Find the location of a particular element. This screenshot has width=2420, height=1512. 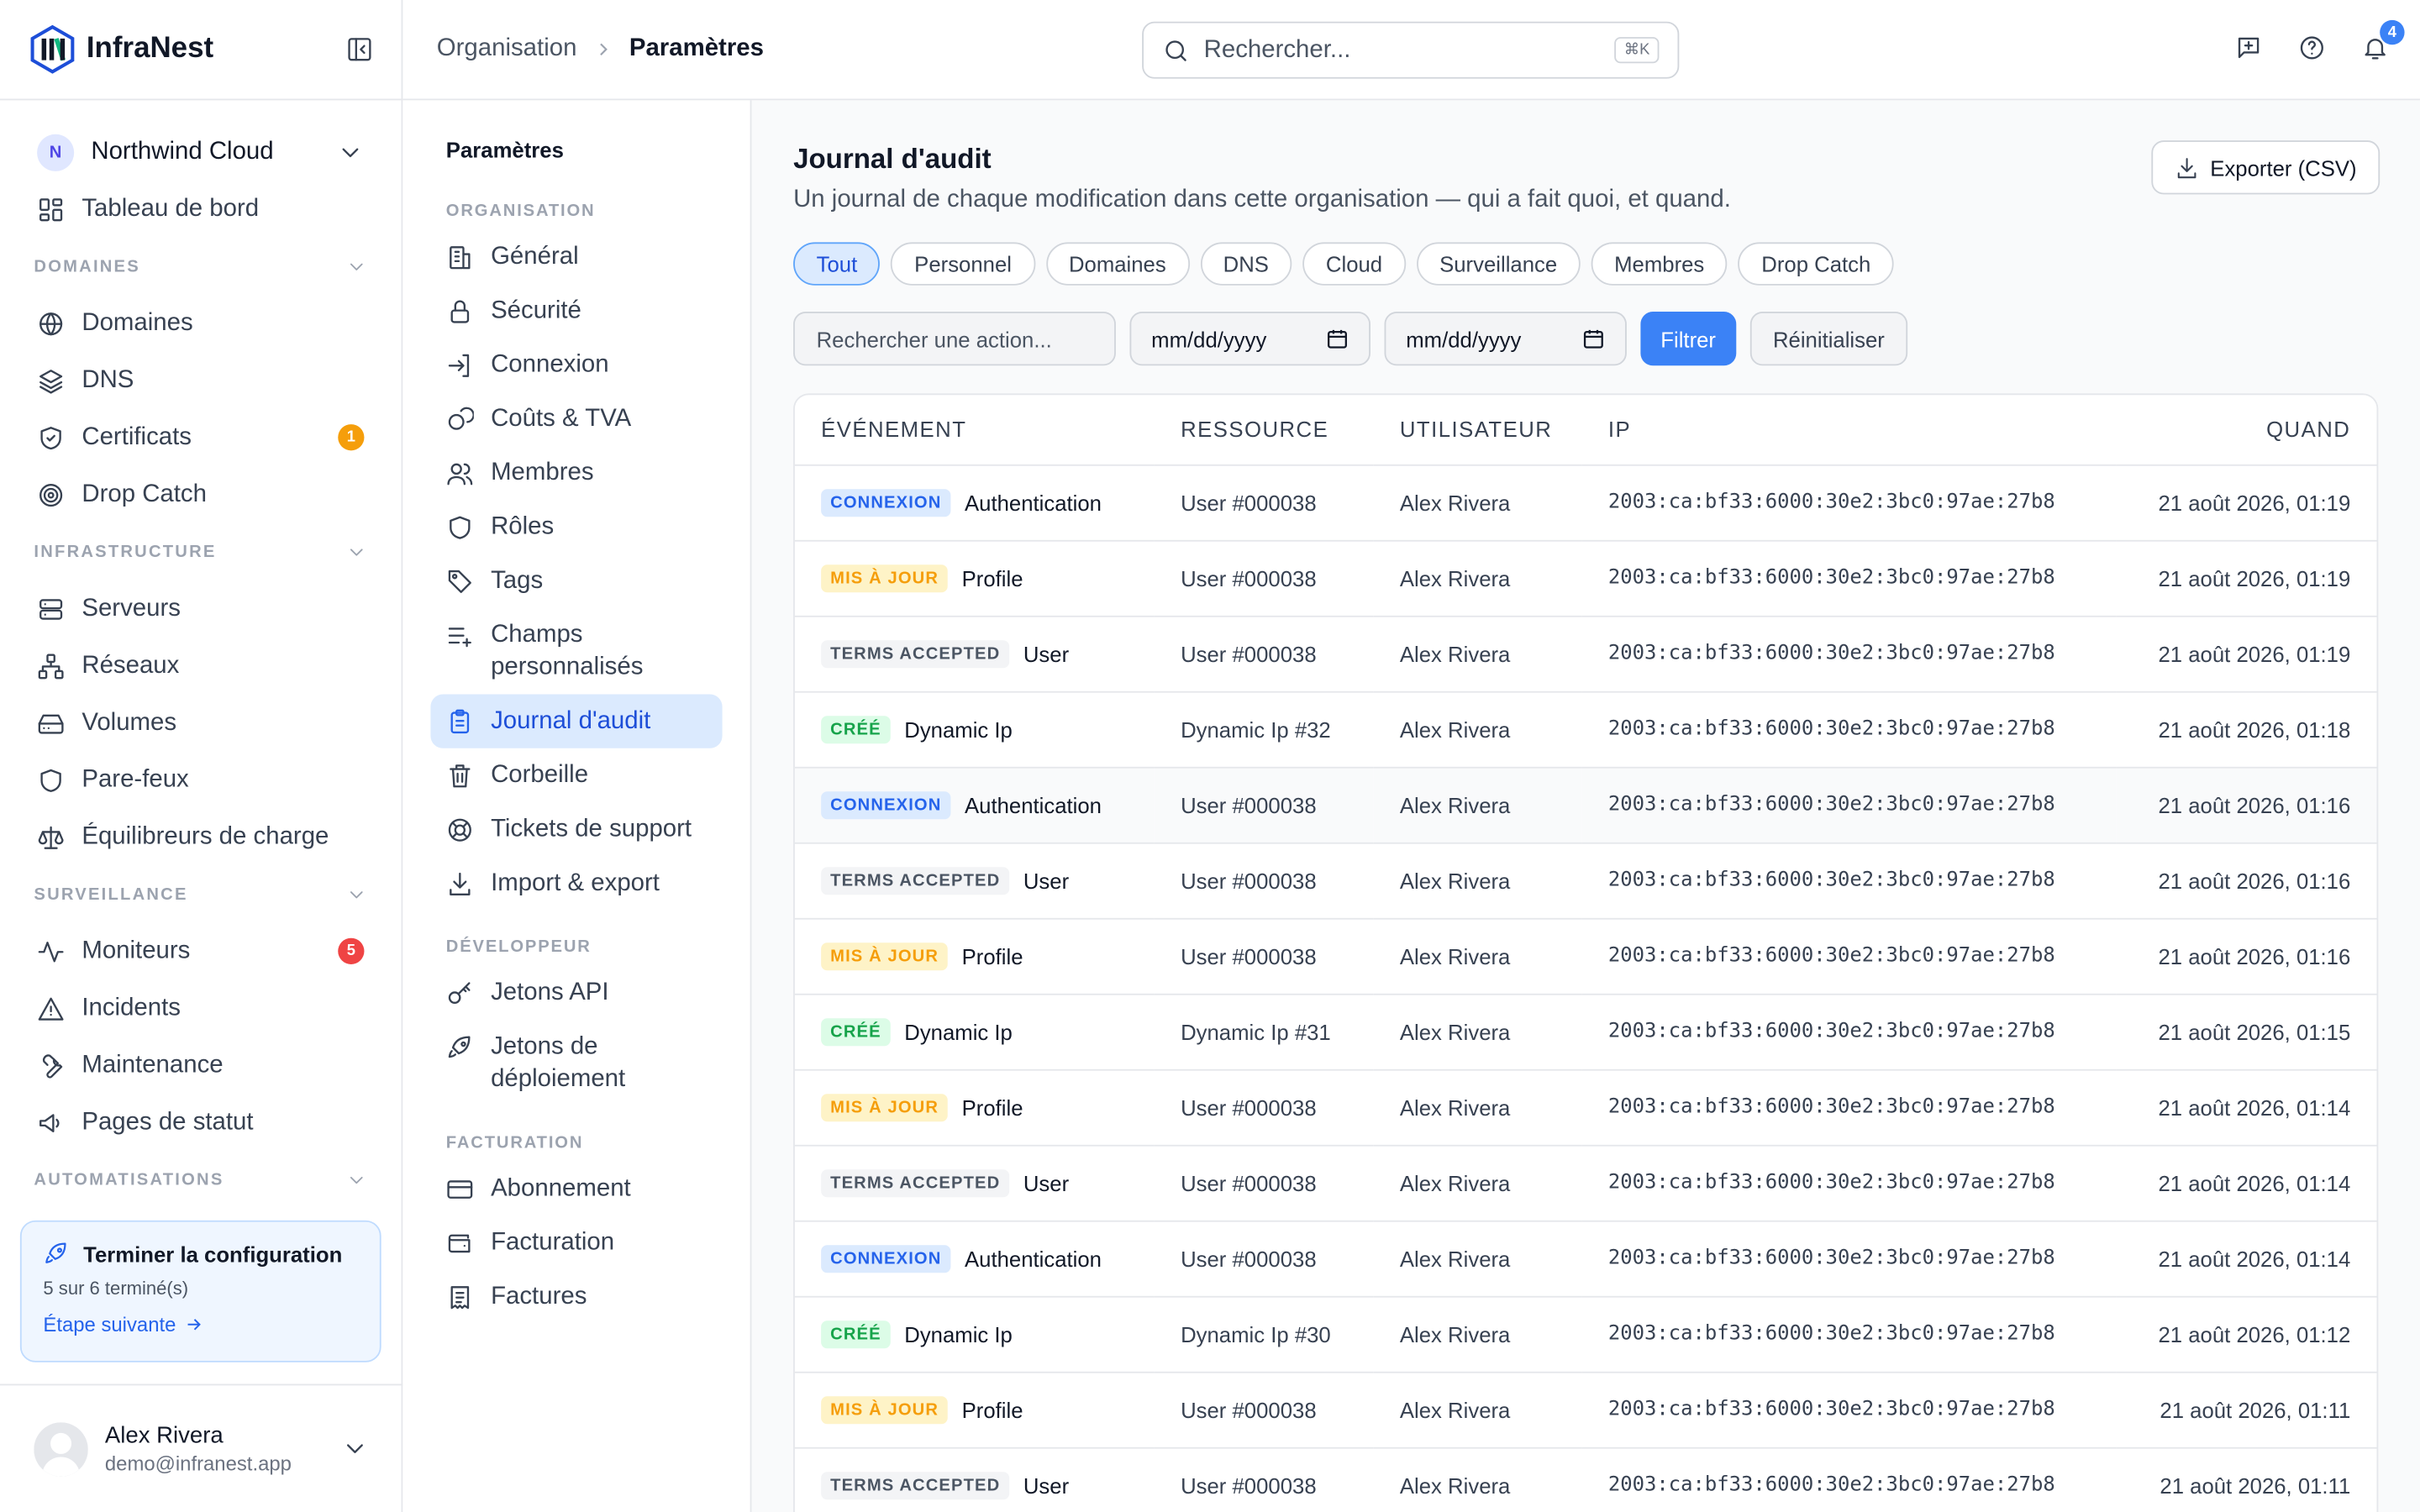

reset-button: Réinitialiser is located at coordinates (1828, 339).